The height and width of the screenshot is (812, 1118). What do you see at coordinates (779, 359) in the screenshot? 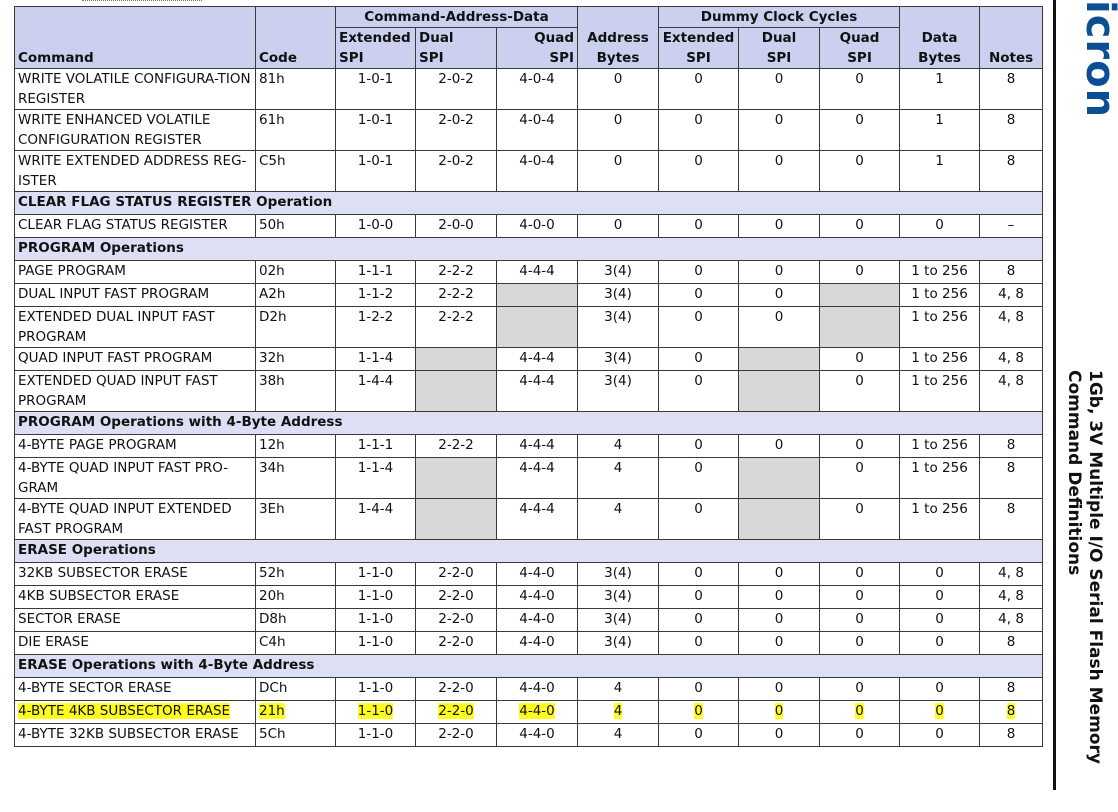
I see `cell-dummy-dual` at bounding box center [779, 359].